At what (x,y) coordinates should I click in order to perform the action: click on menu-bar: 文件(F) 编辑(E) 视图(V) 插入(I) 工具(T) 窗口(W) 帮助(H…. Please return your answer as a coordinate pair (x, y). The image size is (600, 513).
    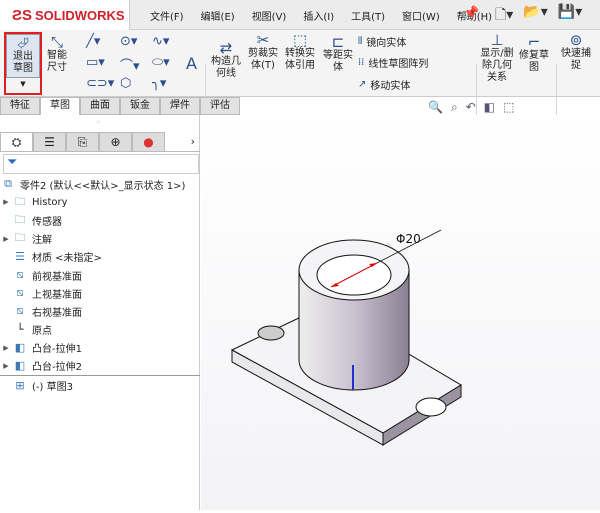
    Looking at the image, I should click on (329, 15).